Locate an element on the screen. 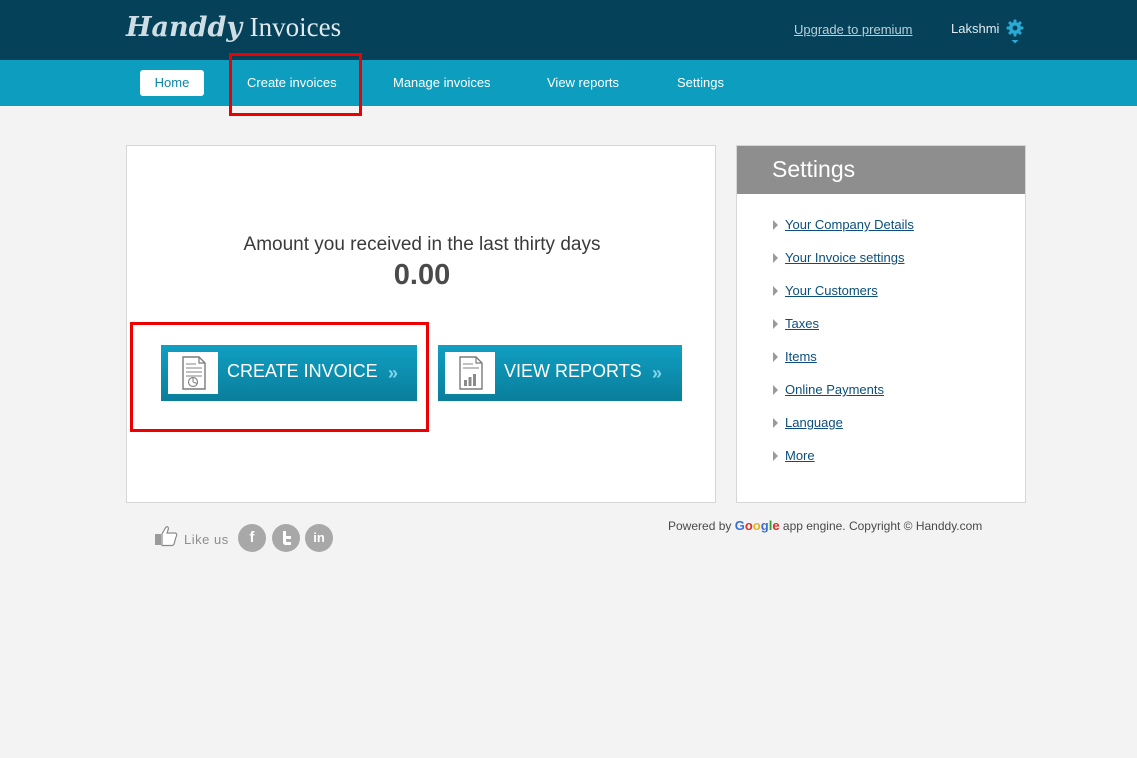  powered-by-prefix: Powered by is located at coordinates (700, 526).